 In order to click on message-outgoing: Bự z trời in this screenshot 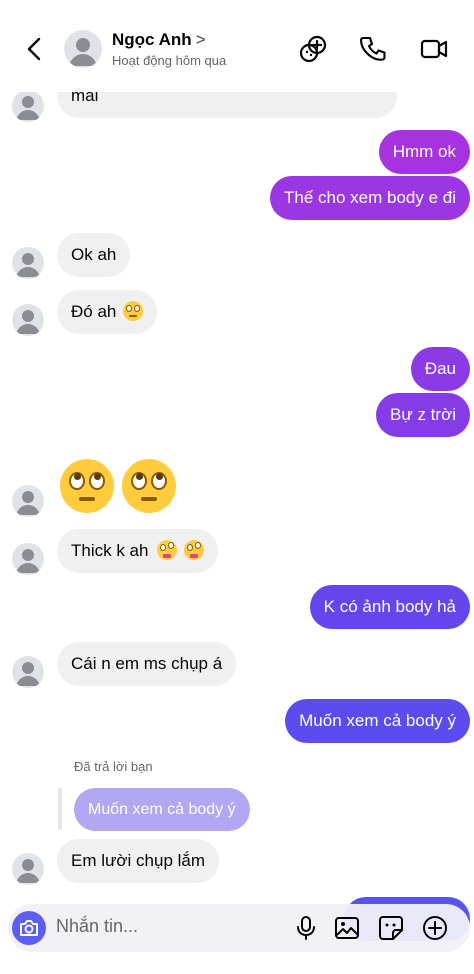, I will do `click(423, 415)`.